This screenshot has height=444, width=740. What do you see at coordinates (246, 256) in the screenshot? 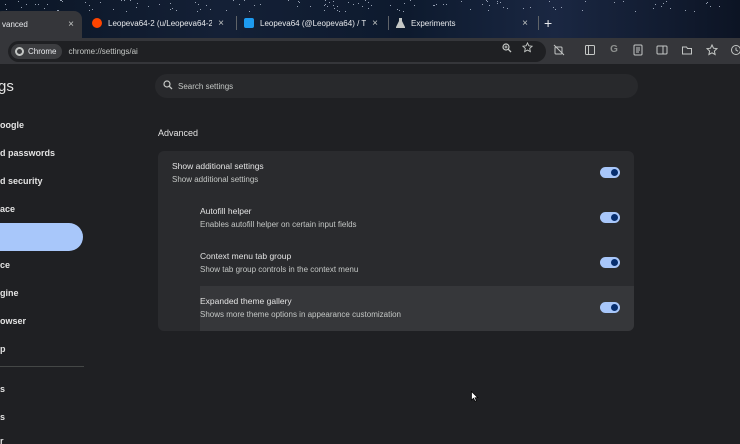
I see `setting-label: Context menu tab group` at bounding box center [246, 256].